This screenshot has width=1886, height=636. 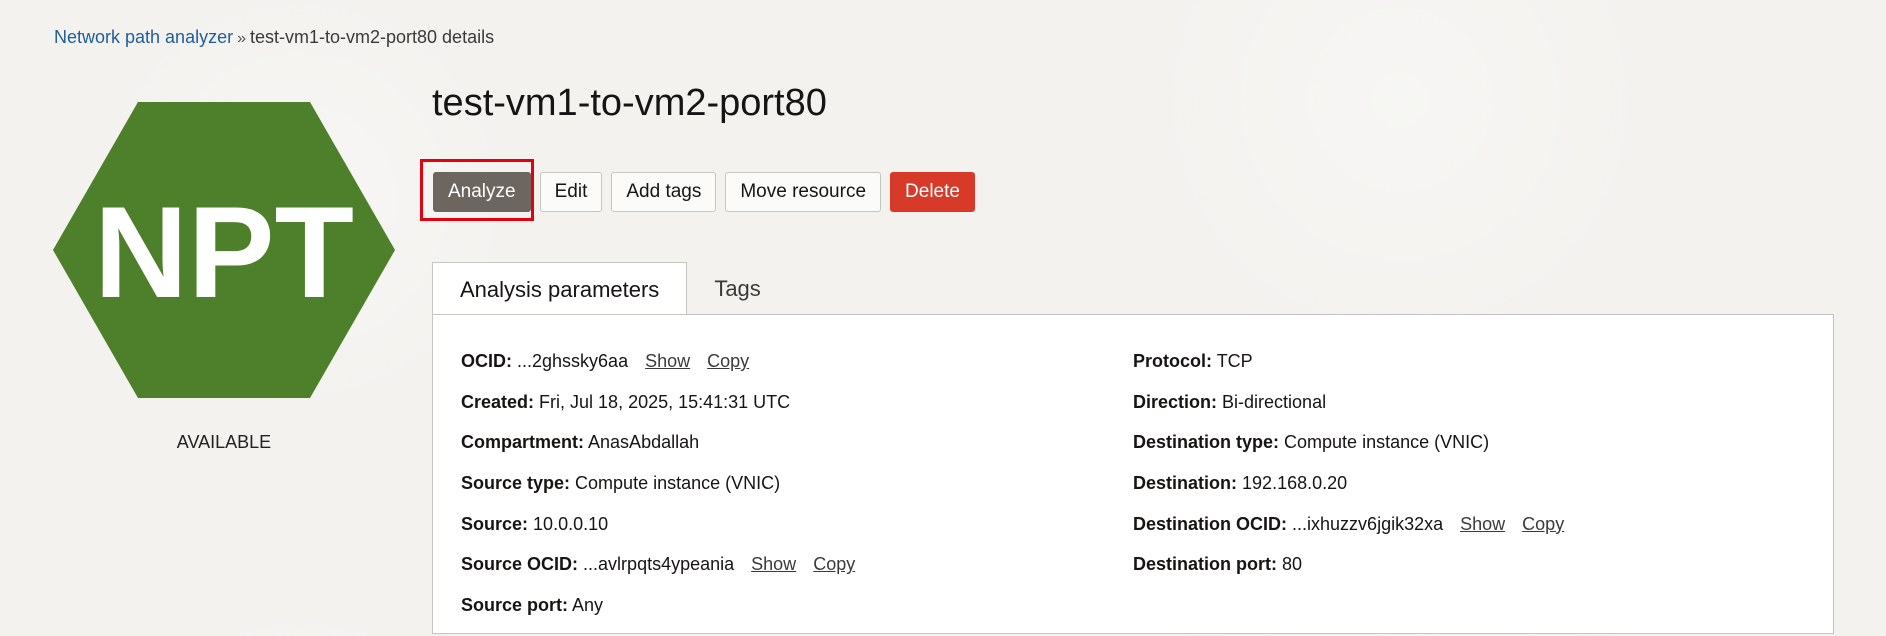 I want to click on detail-key: Source port:, so click(x=515, y=605).